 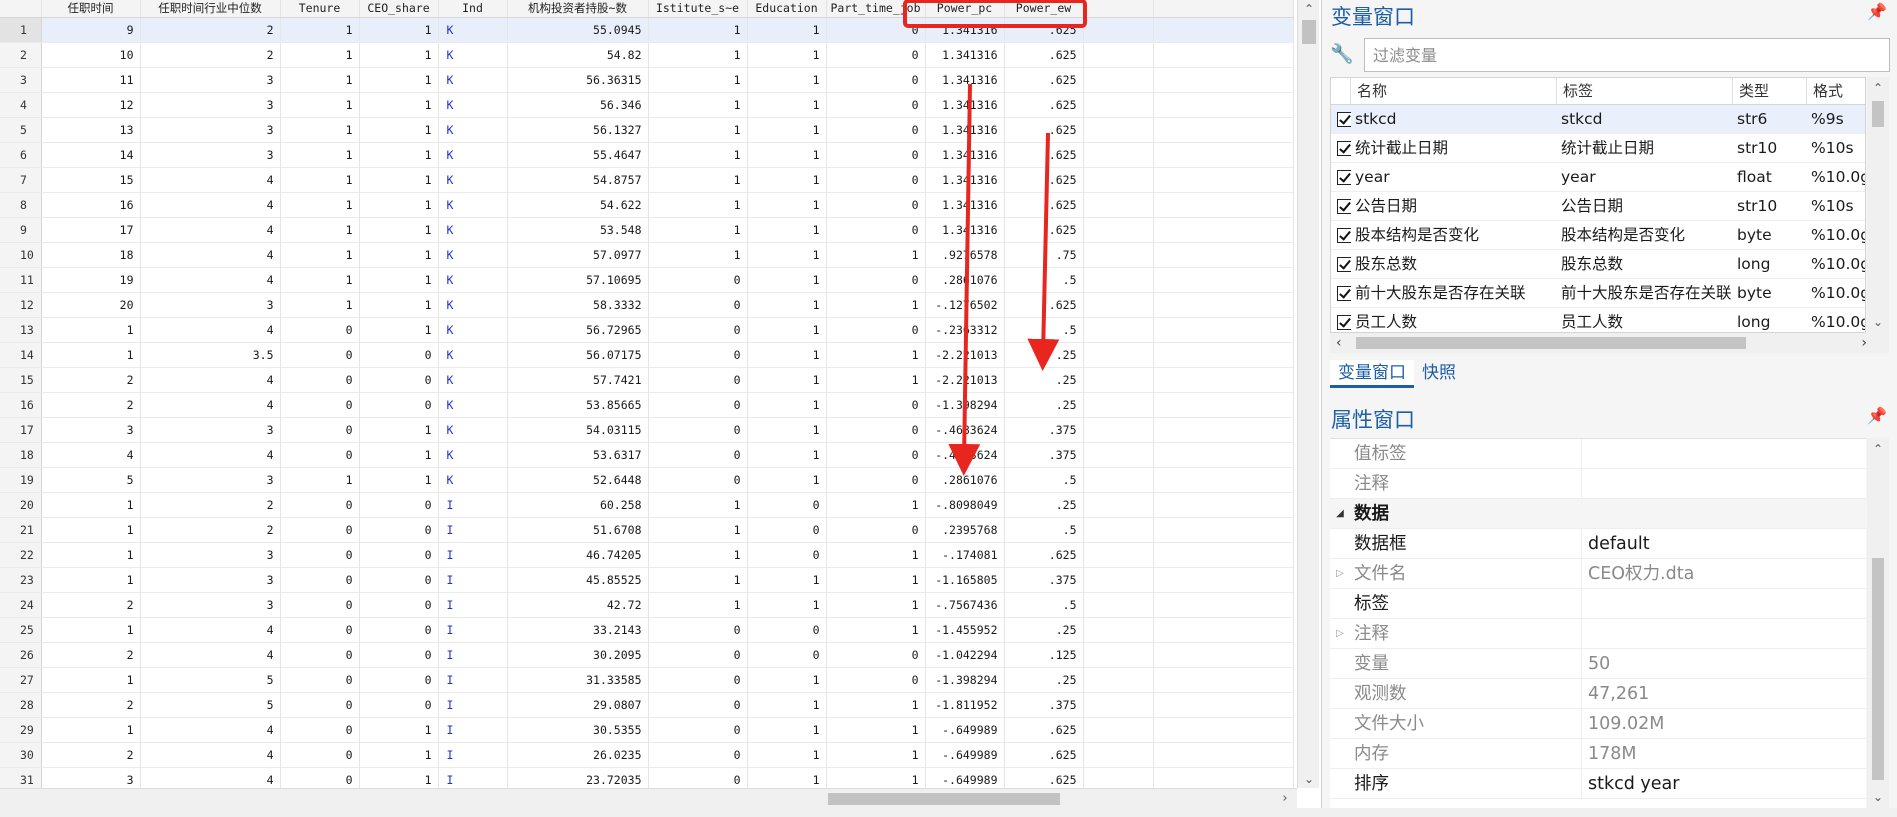 I want to click on table-cell: 15, so click(x=91, y=180).